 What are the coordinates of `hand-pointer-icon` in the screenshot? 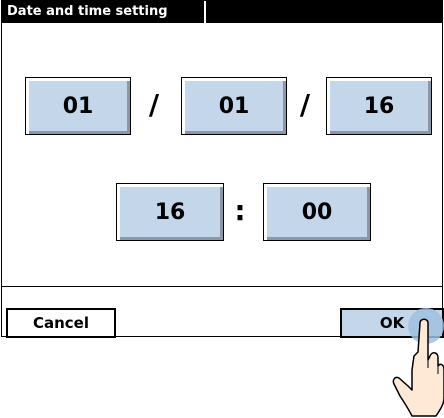 It's located at (418, 362).